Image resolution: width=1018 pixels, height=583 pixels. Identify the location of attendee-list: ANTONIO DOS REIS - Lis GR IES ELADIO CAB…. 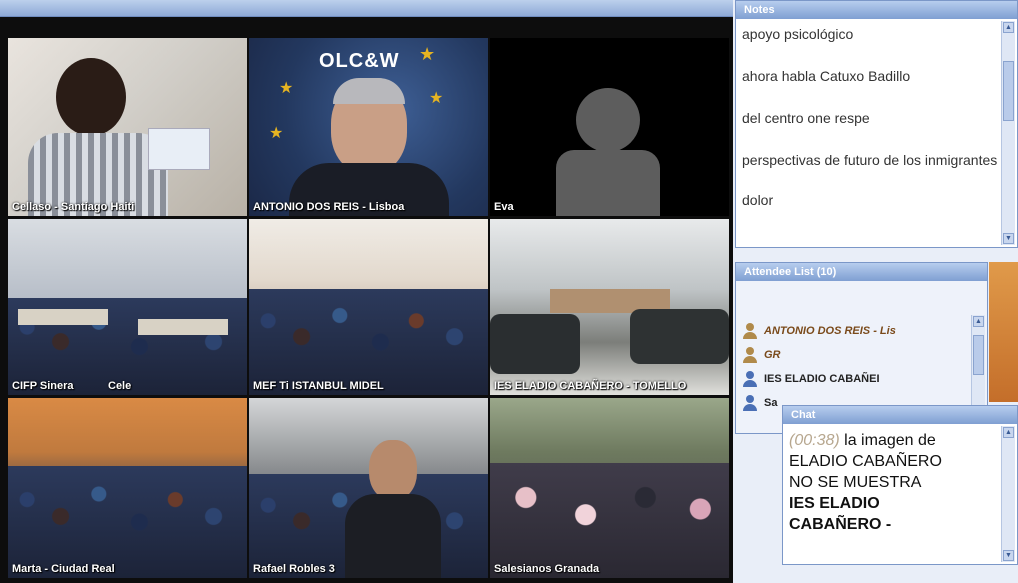
(854, 367).